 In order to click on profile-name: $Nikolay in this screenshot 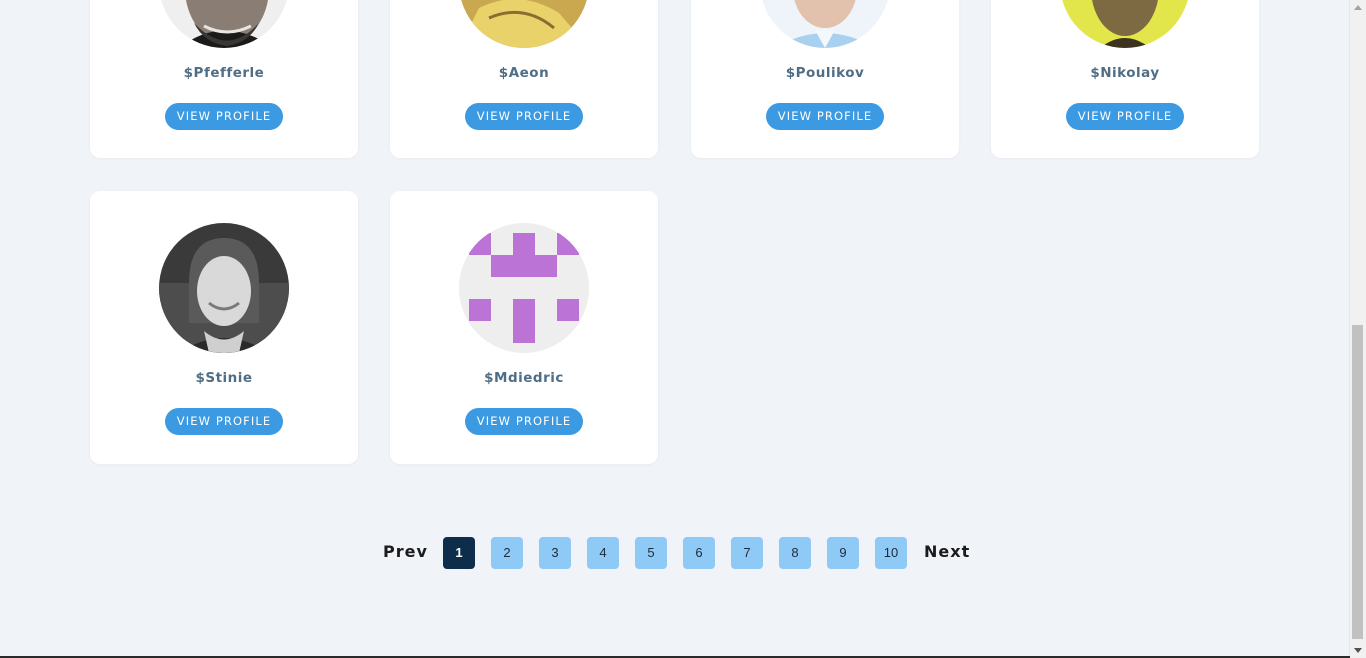, I will do `click(1125, 73)`.